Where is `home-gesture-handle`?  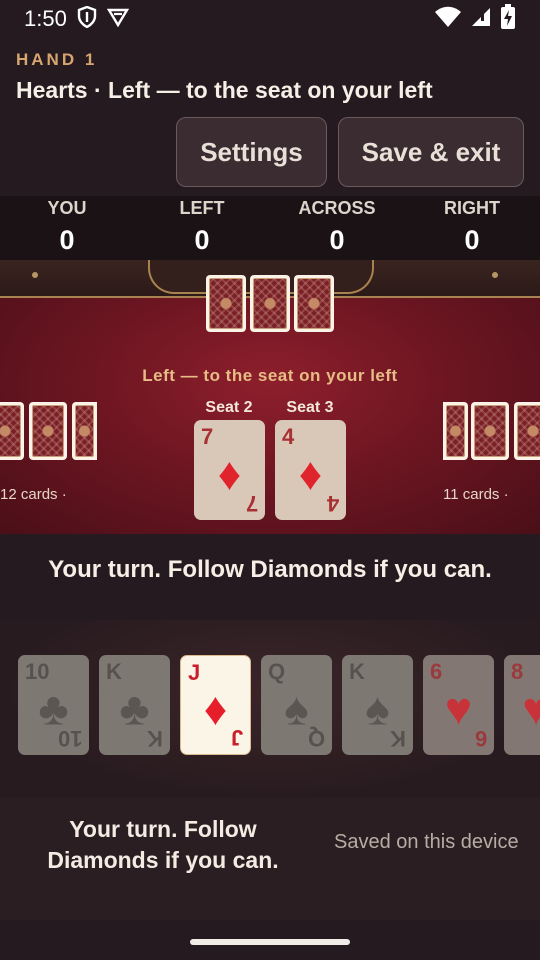
home-gesture-handle is located at coordinates (270, 942).